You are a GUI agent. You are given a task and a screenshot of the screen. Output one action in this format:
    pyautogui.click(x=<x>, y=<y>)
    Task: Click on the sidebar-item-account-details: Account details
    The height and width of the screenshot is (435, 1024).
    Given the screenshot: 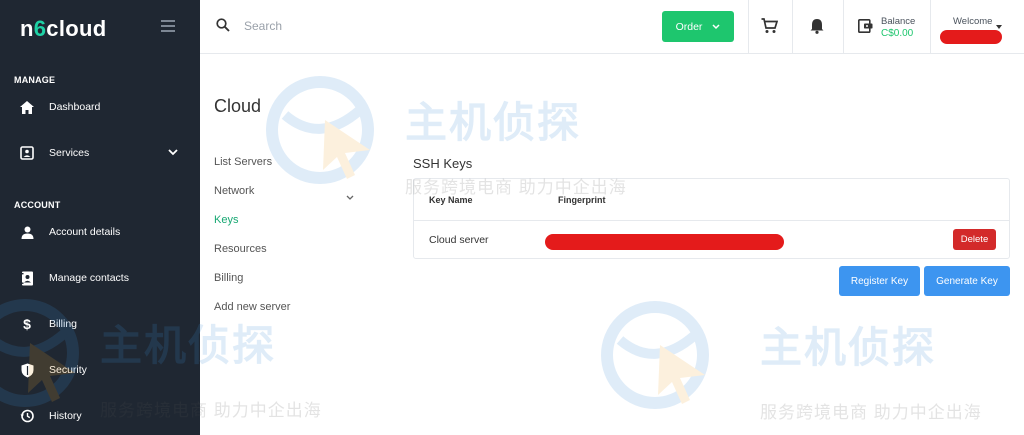 What is the action you would take?
    pyautogui.click(x=100, y=232)
    